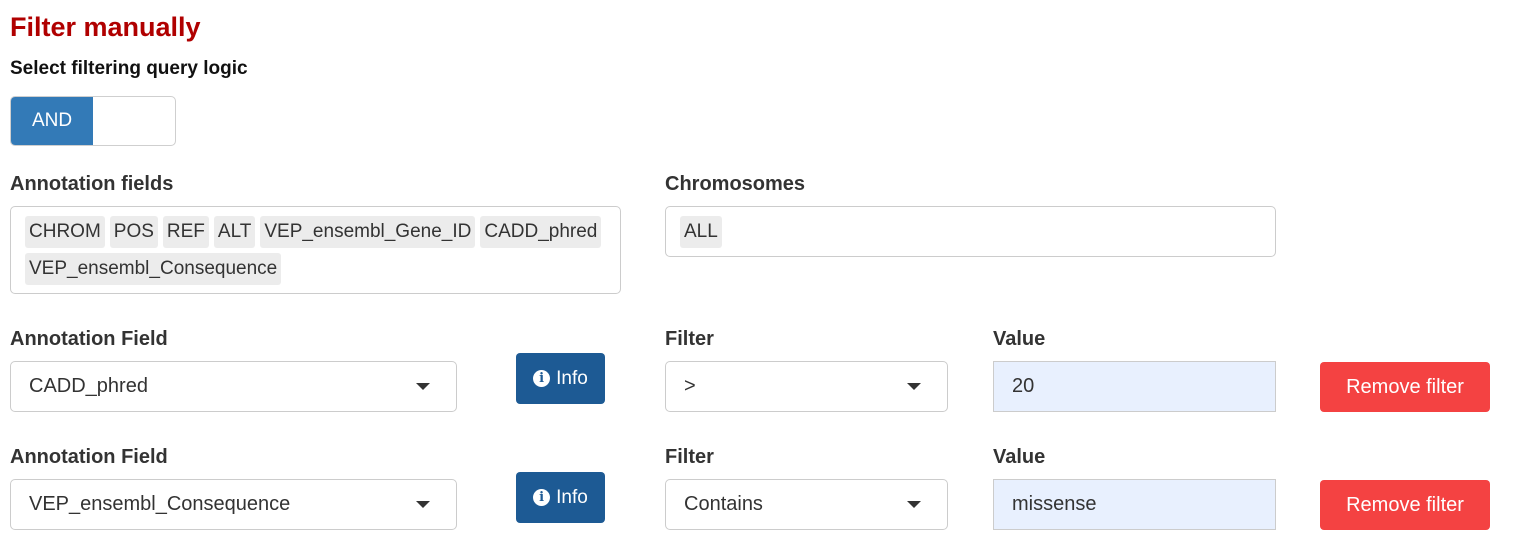  I want to click on query-logic-label: Select filtering query logic, so click(129, 68).